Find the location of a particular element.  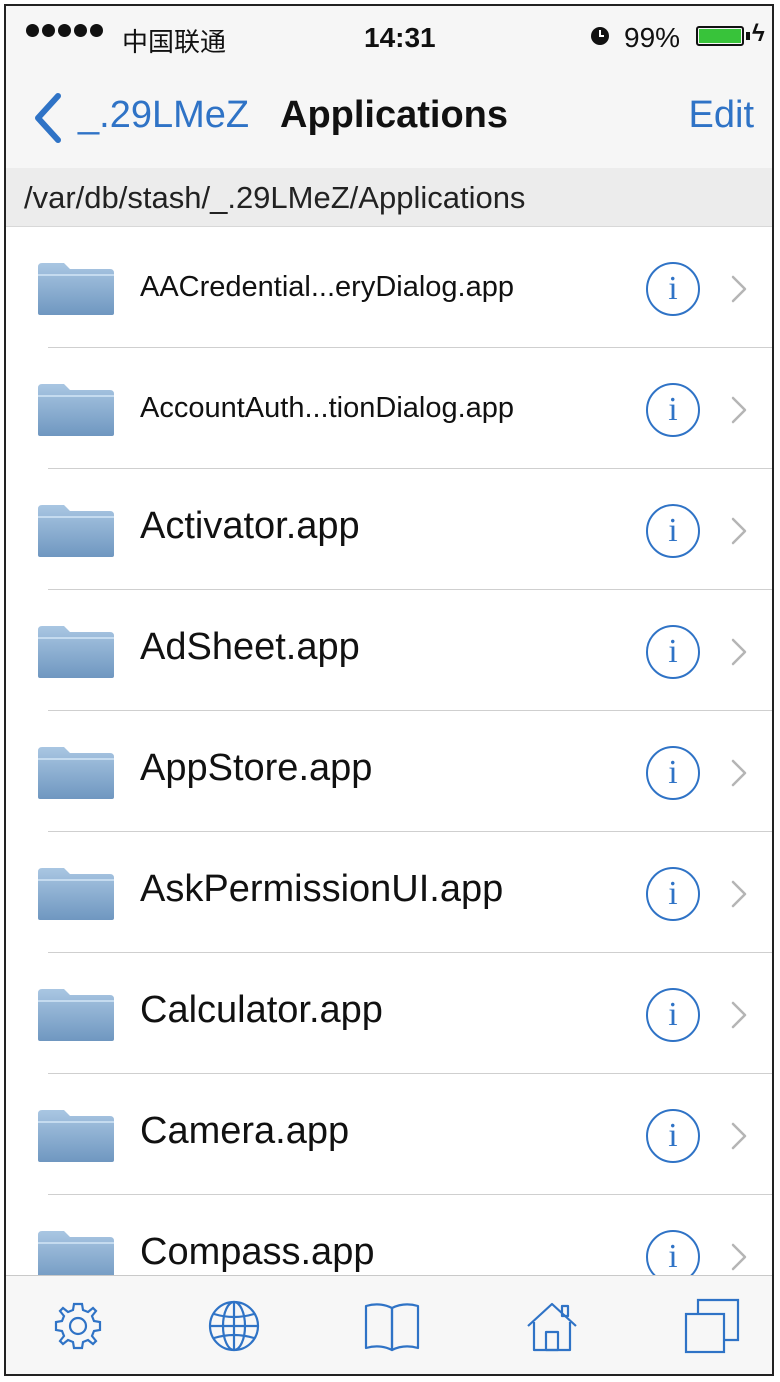

file-name: AppStore.app is located at coordinates (256, 768).